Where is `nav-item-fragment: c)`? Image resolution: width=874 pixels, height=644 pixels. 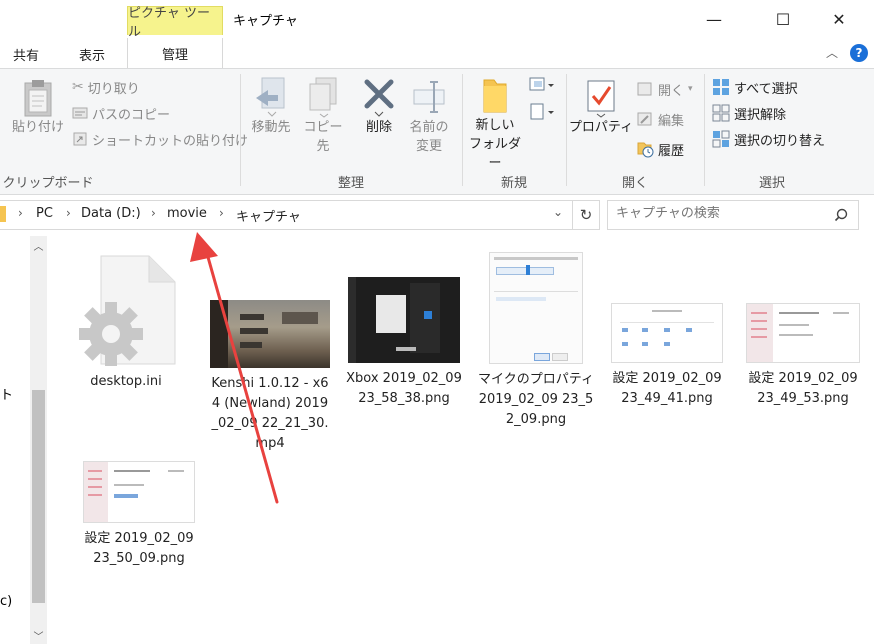 nav-item-fragment: c) is located at coordinates (6, 601).